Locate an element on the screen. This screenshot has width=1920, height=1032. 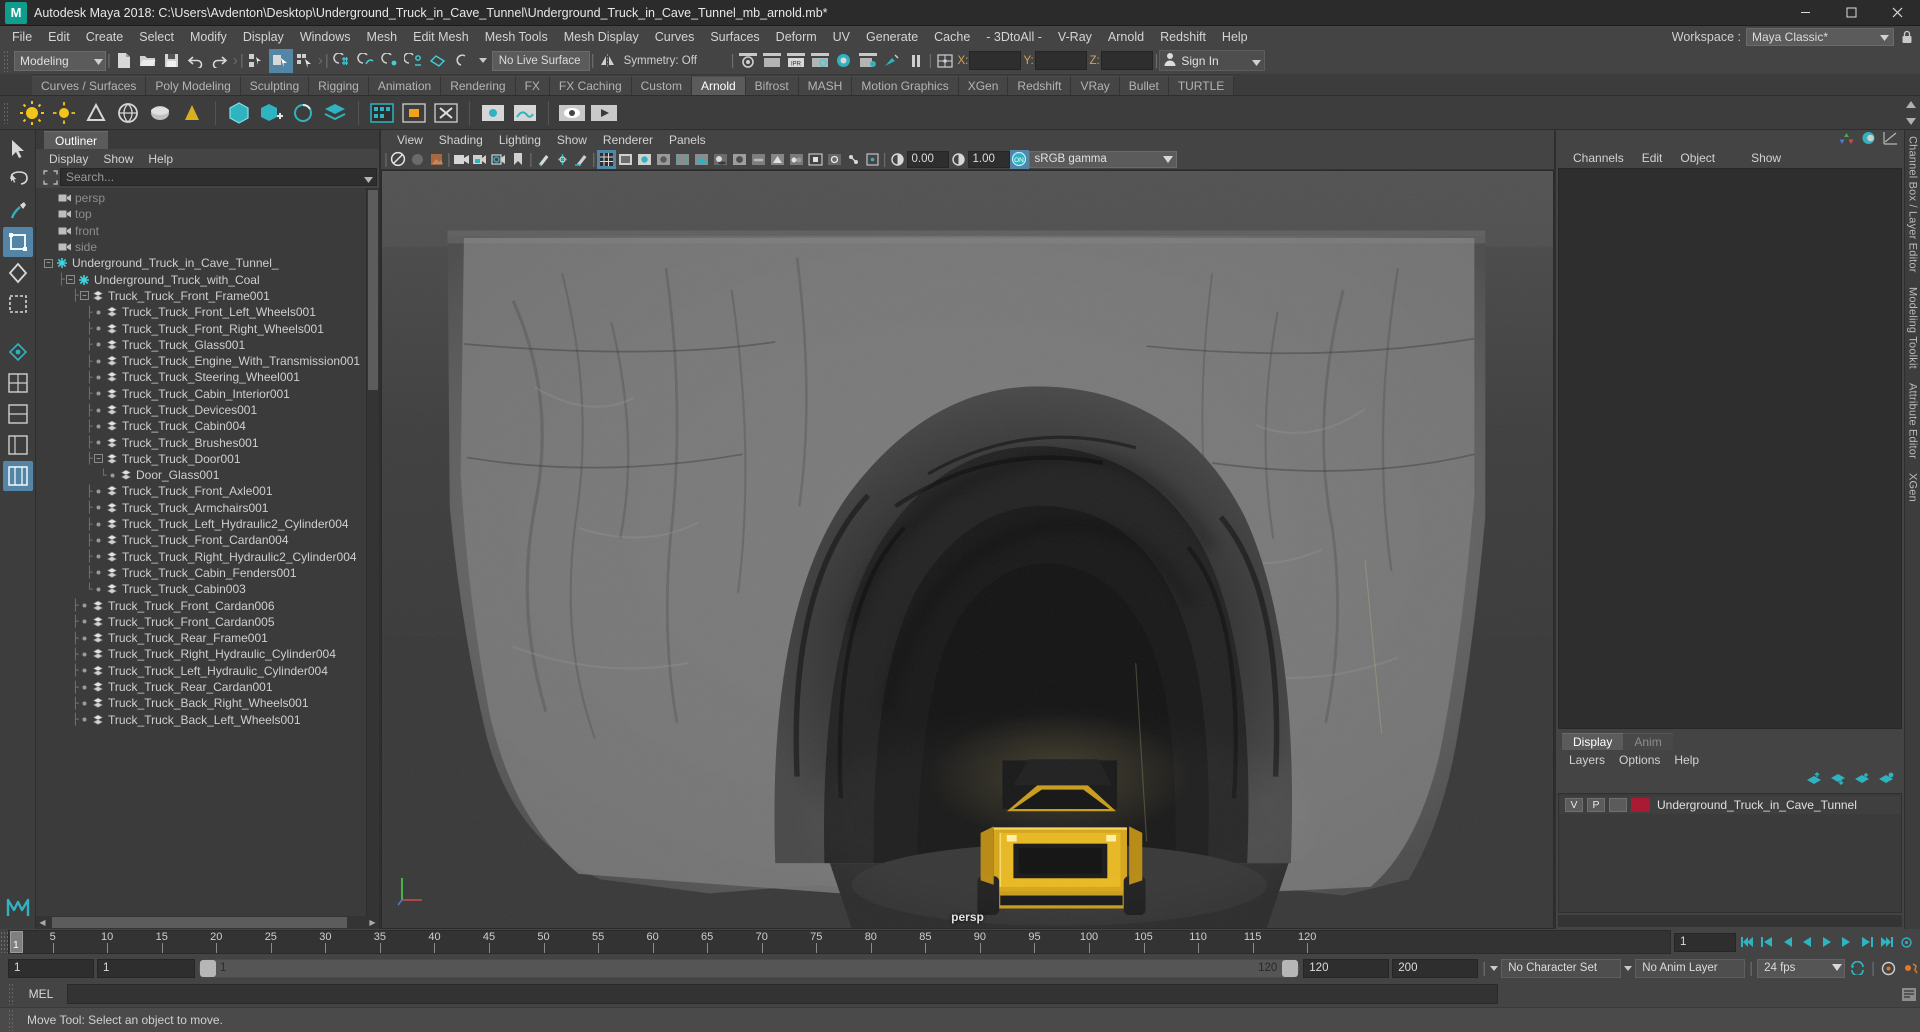
arnold-render-cancel-icon is located at coordinates (446, 113).